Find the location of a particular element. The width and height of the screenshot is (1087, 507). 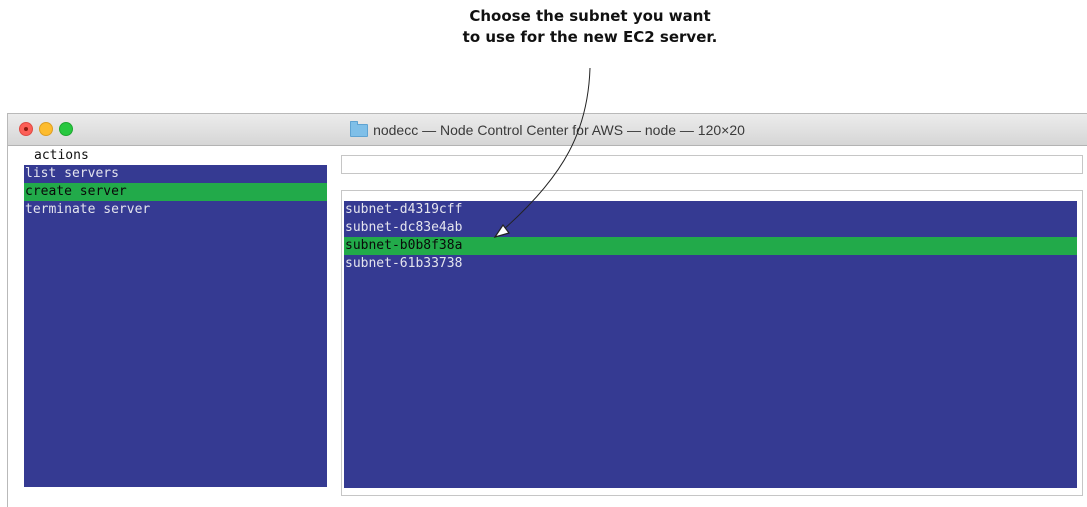

action-item-create-server: create server is located at coordinates (175, 192).